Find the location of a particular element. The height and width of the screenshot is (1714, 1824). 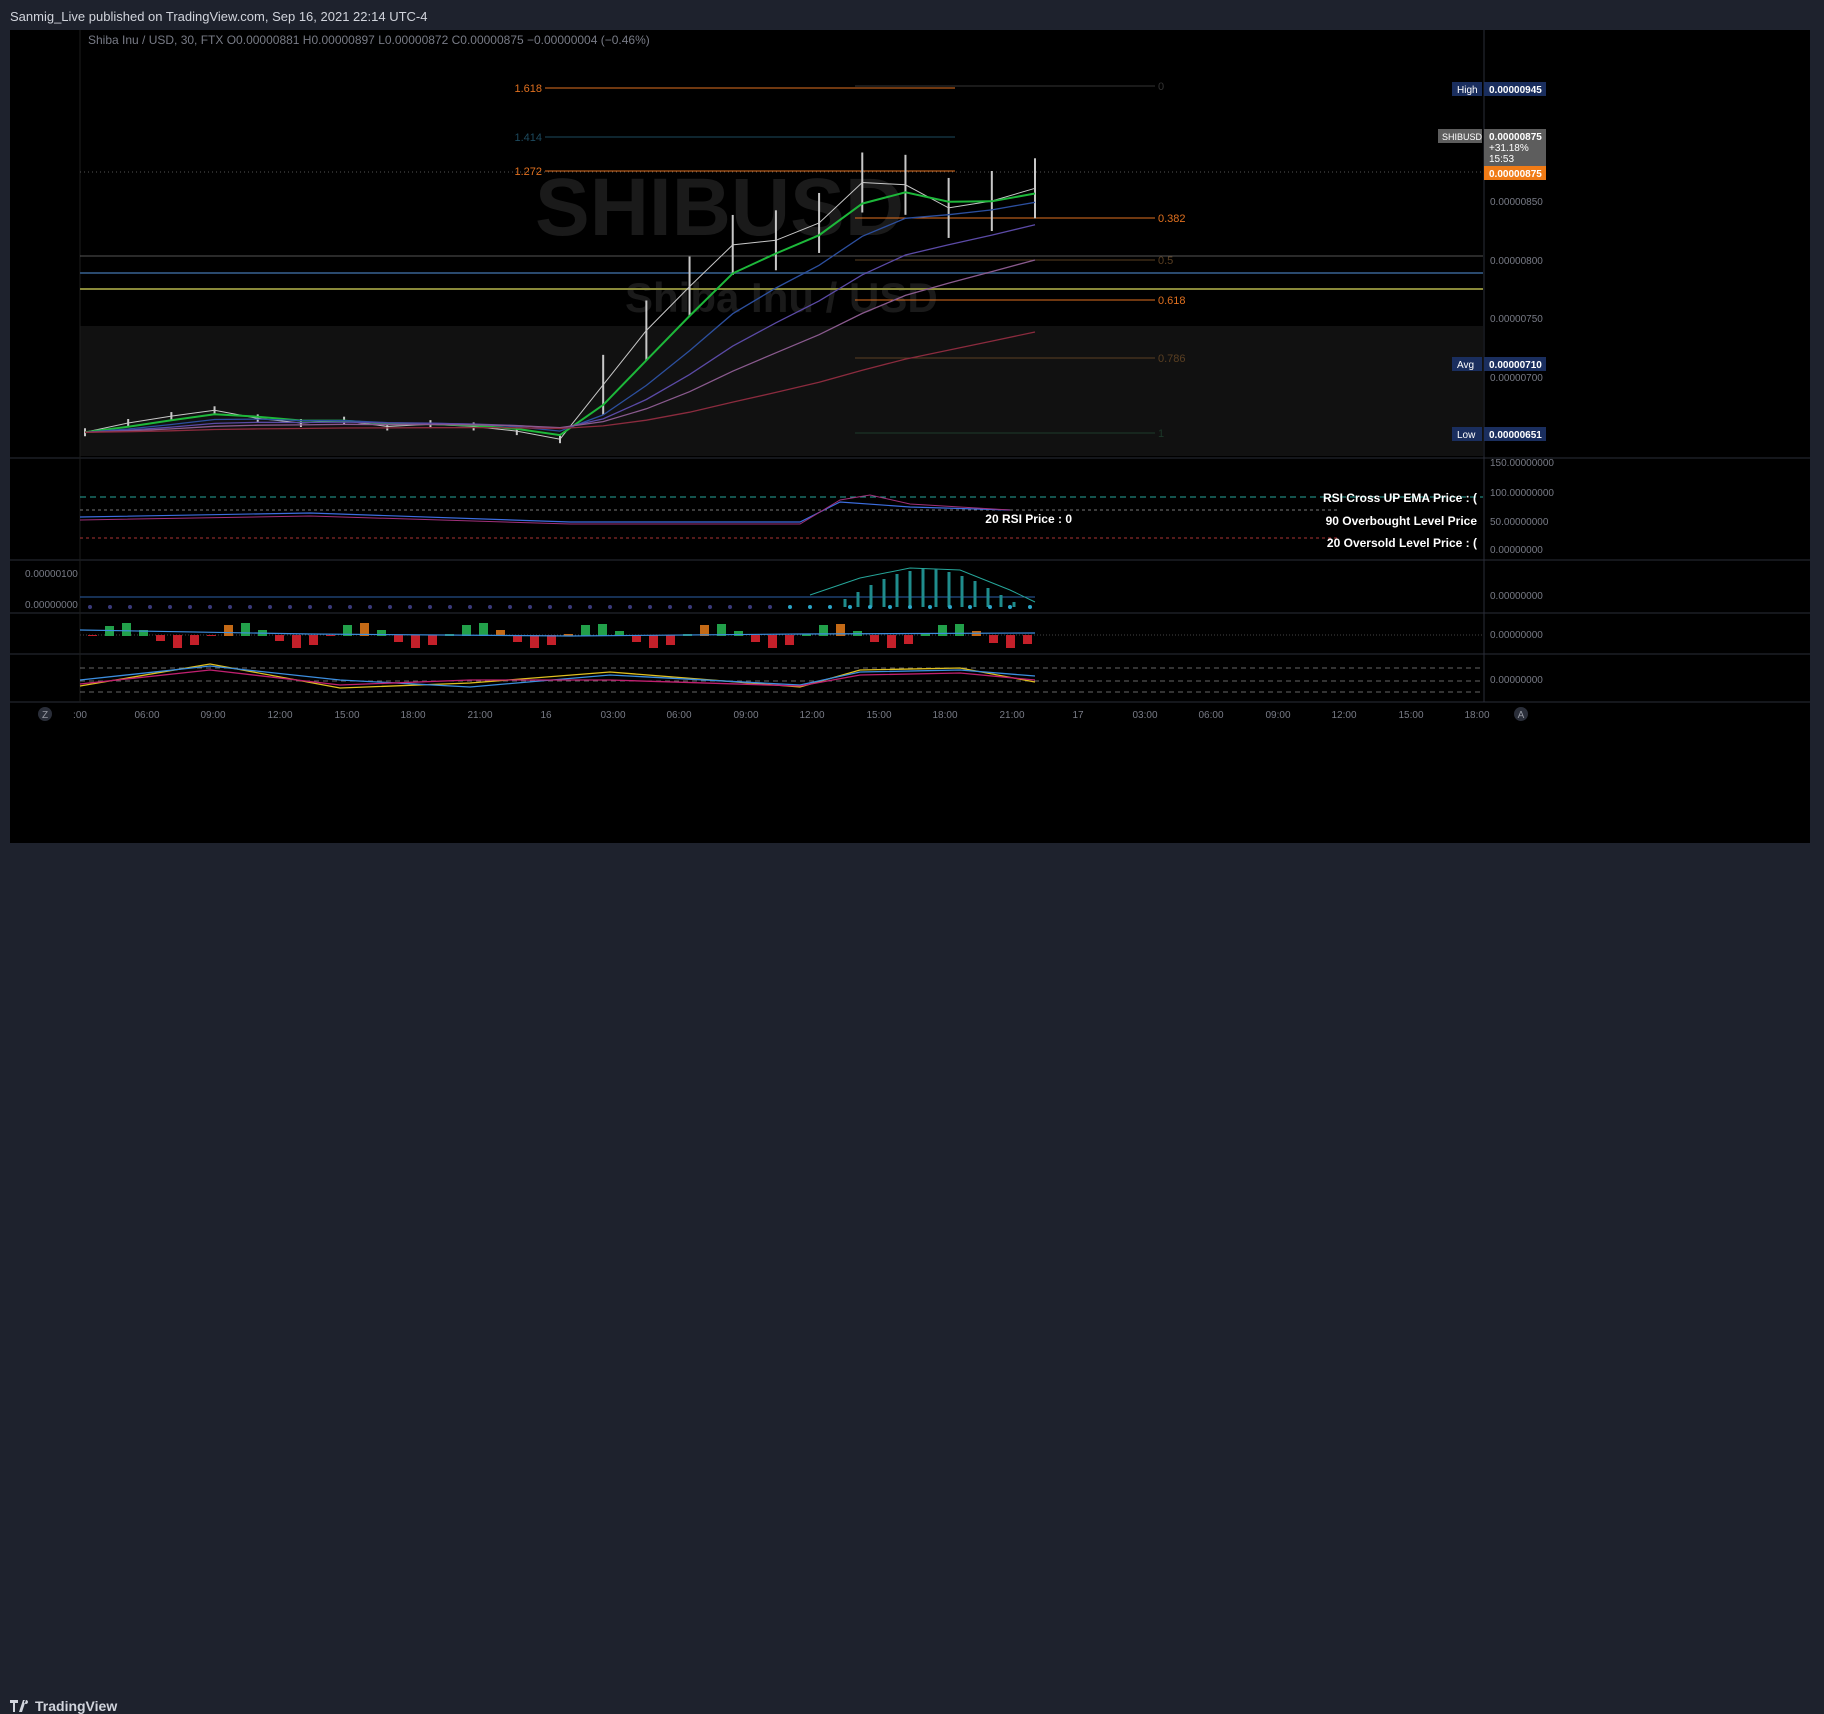

rsi-axis-tick: 0.00000000 is located at coordinates (1516, 550).